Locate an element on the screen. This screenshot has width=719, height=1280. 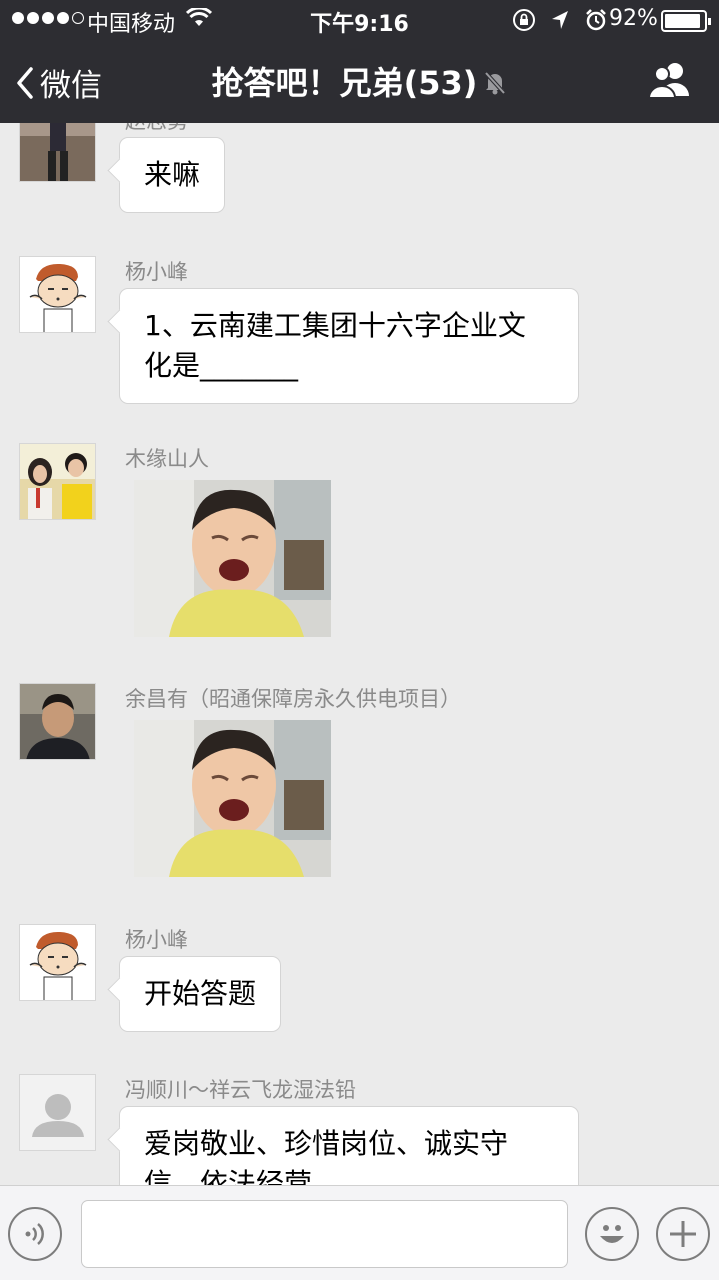
message-text-line: 1、云南建工集团十六字企业文 is located at coordinates (335, 325).